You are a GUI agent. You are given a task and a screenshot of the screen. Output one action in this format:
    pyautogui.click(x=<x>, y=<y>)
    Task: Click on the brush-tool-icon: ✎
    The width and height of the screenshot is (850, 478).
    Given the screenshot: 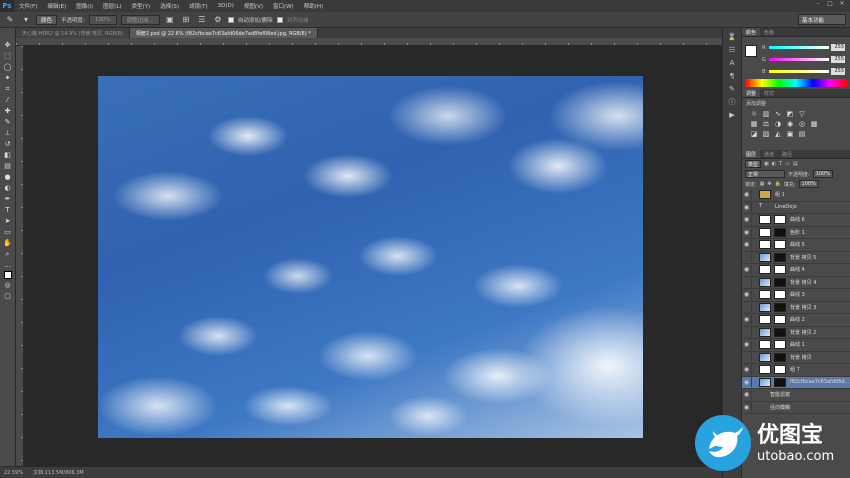 What is the action you would take?
    pyautogui.click(x=10, y=20)
    